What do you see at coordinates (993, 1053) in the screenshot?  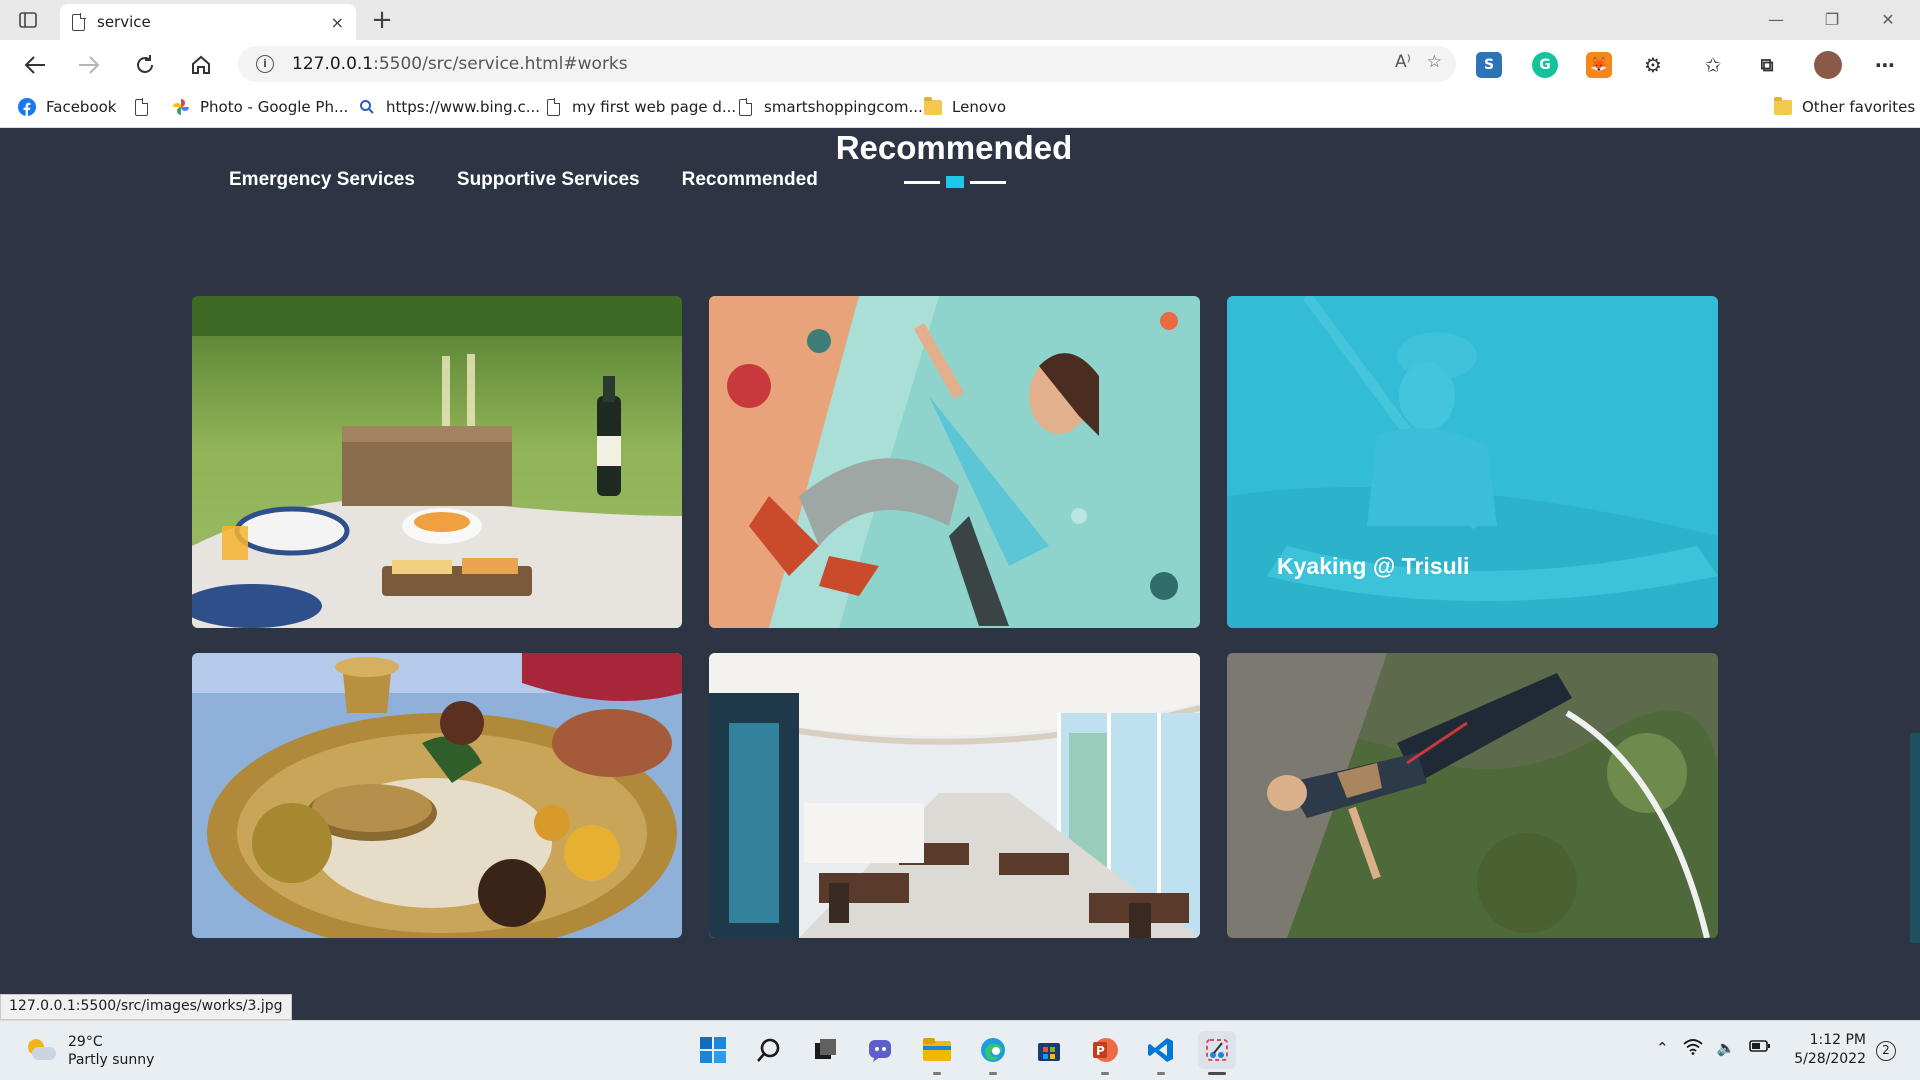 I see `edge-browser-icon` at bounding box center [993, 1053].